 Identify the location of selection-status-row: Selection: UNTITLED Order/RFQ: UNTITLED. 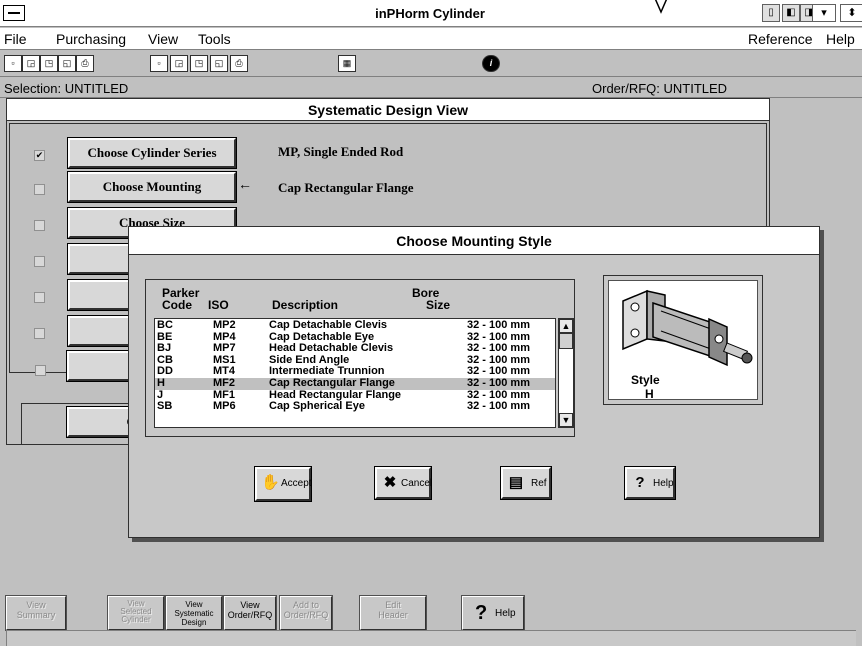
(431, 88).